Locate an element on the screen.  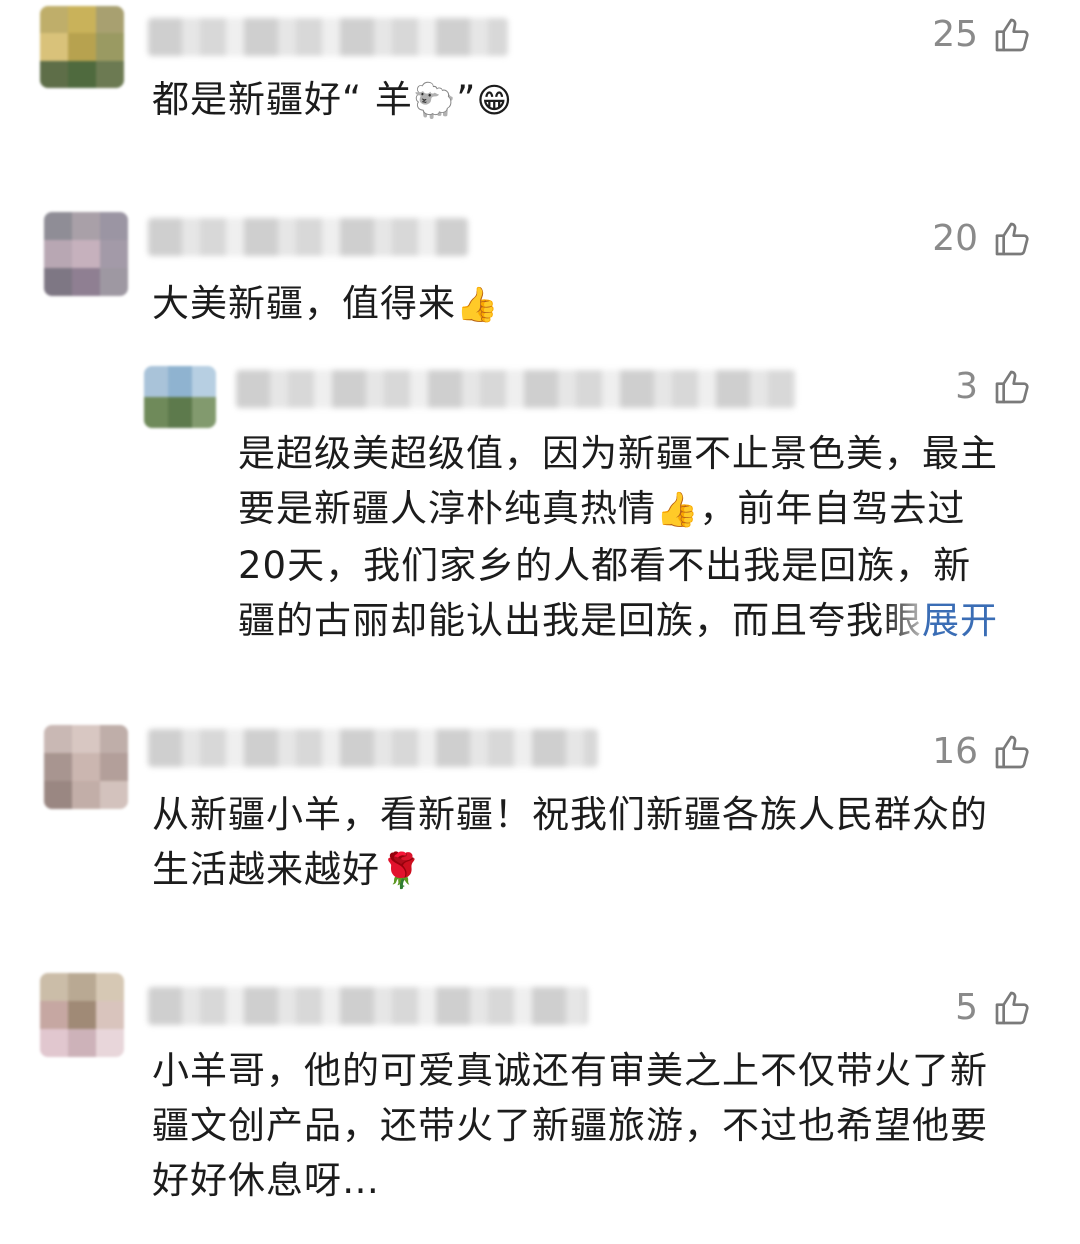
like-button: 25 is located at coordinates (982, 34).